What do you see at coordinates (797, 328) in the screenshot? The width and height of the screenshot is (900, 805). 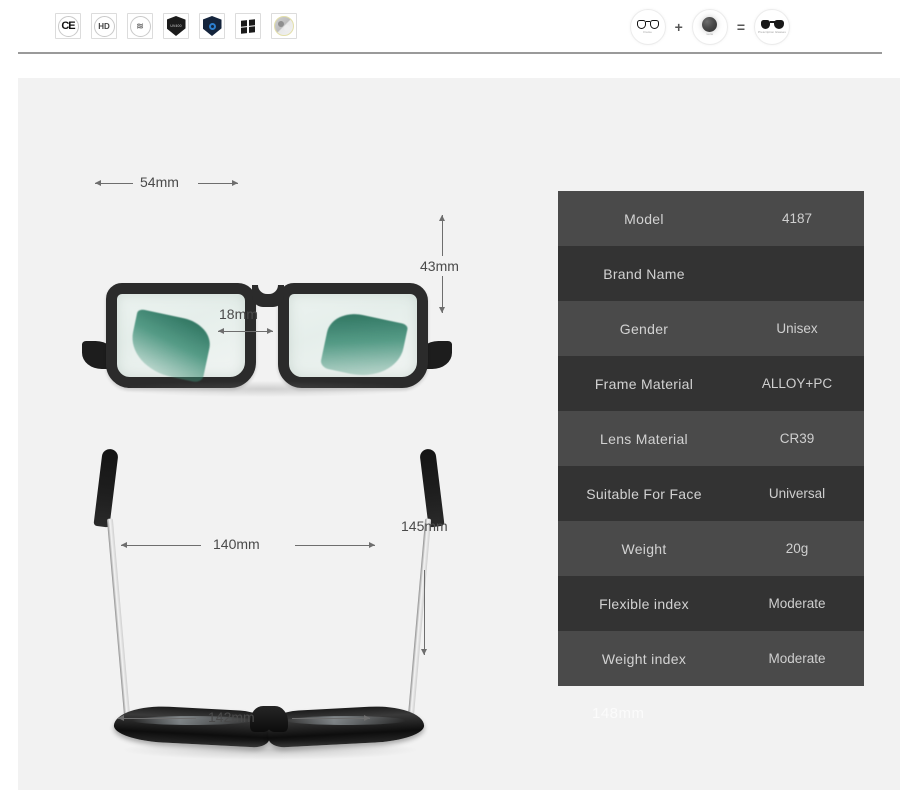 I see `spec-value: Unisex` at bounding box center [797, 328].